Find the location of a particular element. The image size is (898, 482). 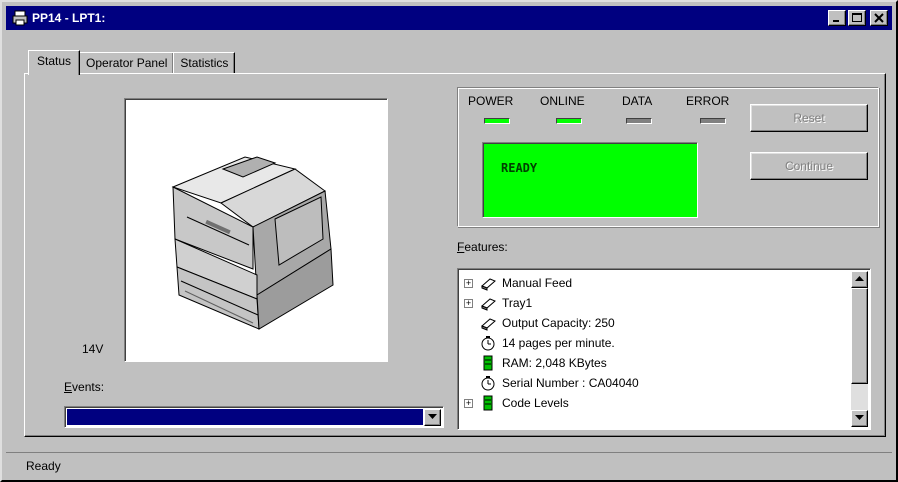

scroll-down-button is located at coordinates (859, 418).